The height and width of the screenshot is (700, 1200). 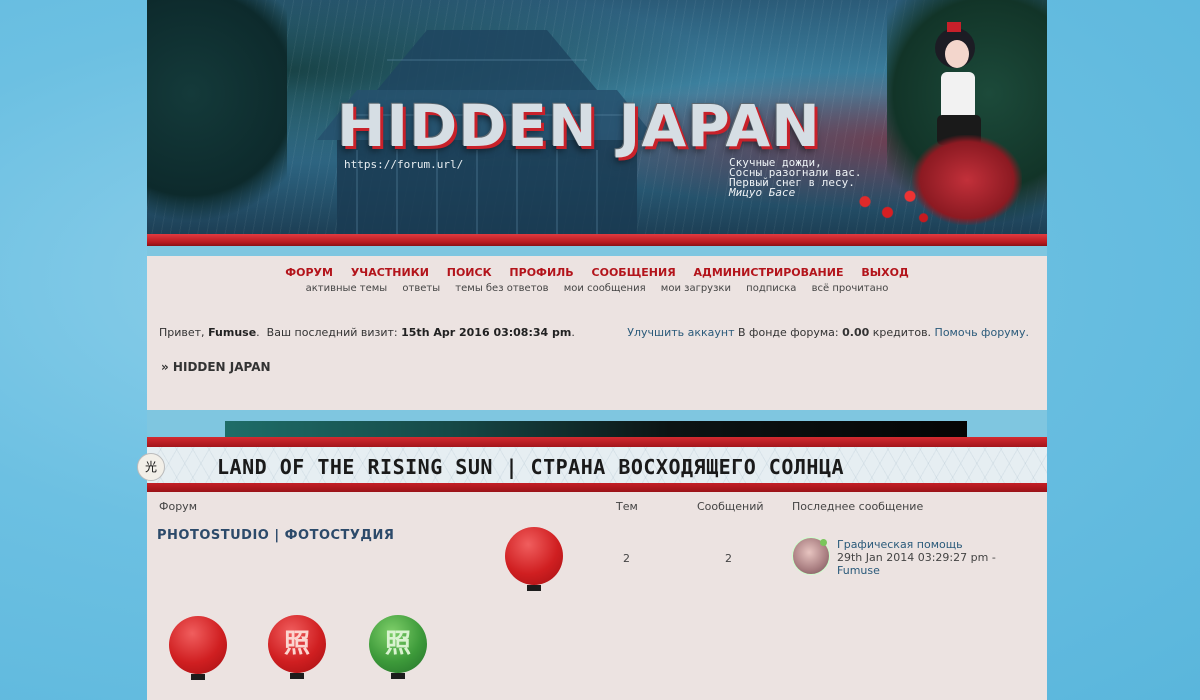 I want to click on fund-value: 0.00, so click(x=856, y=332).